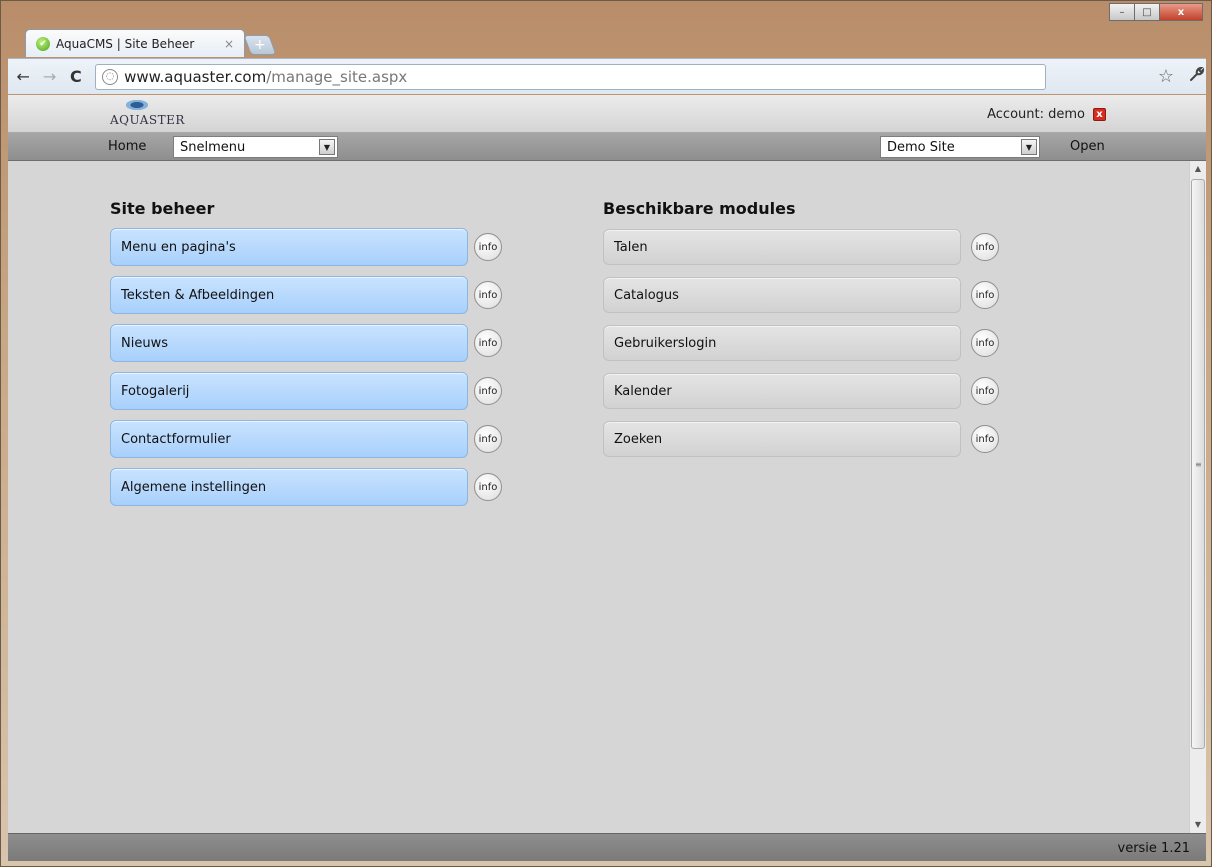 The width and height of the screenshot is (1212, 867). I want to click on scroll-down-arrow-icon: ▼, so click(1198, 825).